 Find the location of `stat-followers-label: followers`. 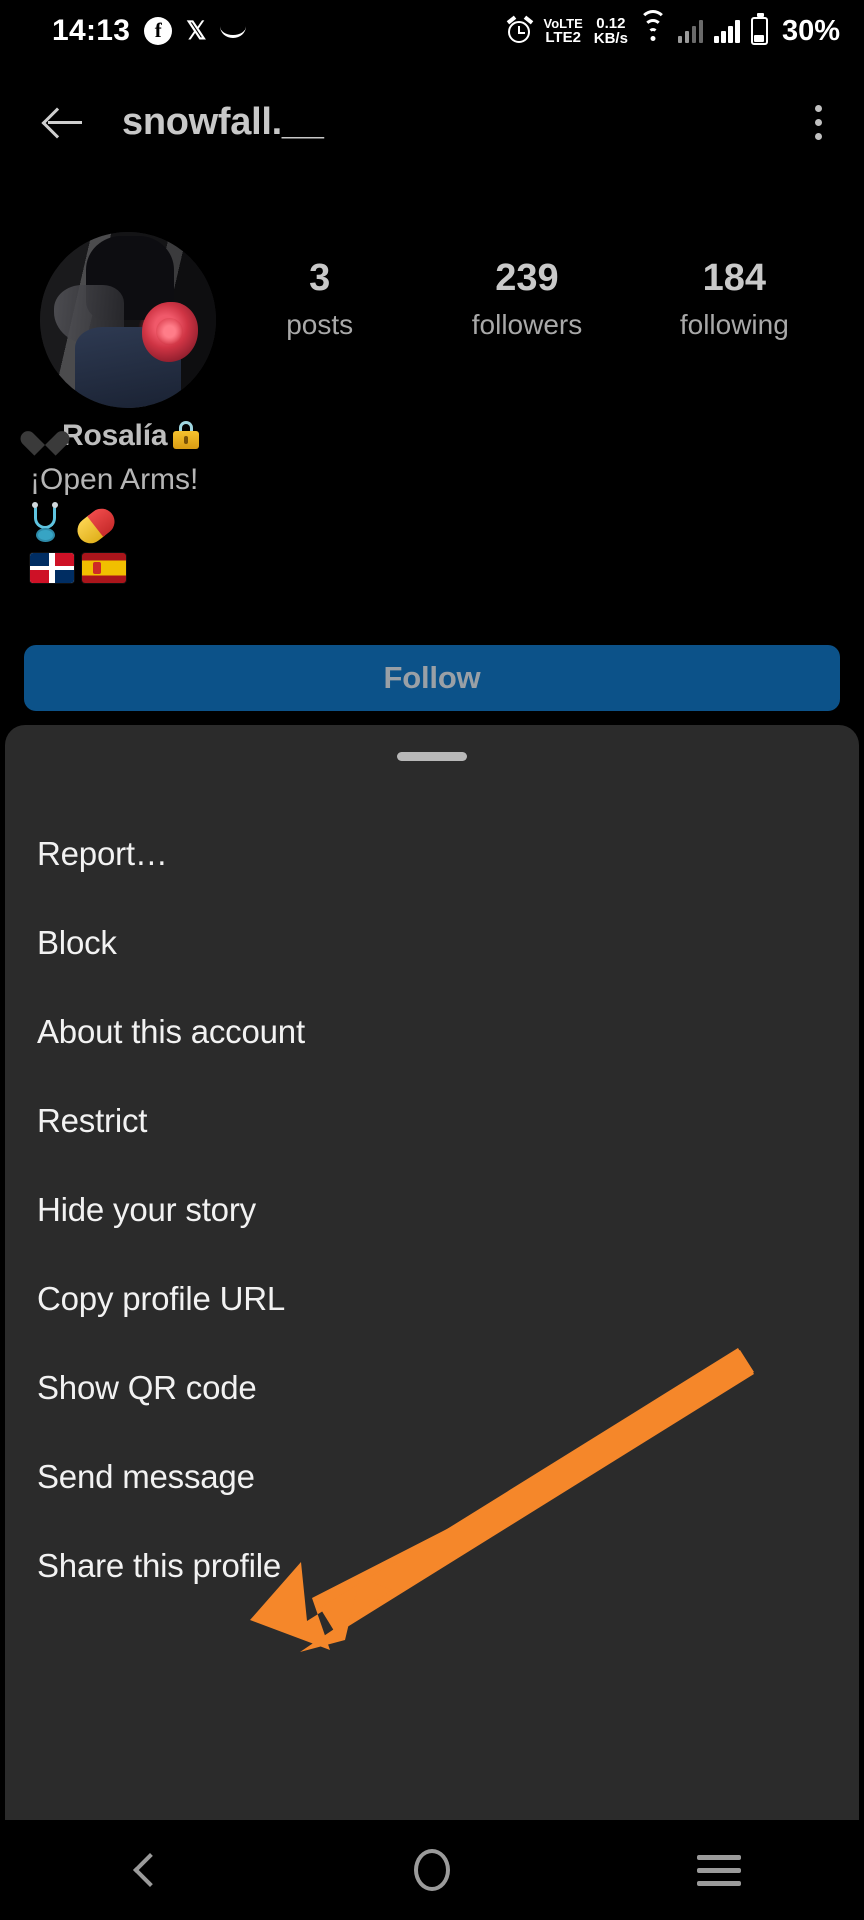

stat-followers-label: followers is located at coordinates (527, 324).